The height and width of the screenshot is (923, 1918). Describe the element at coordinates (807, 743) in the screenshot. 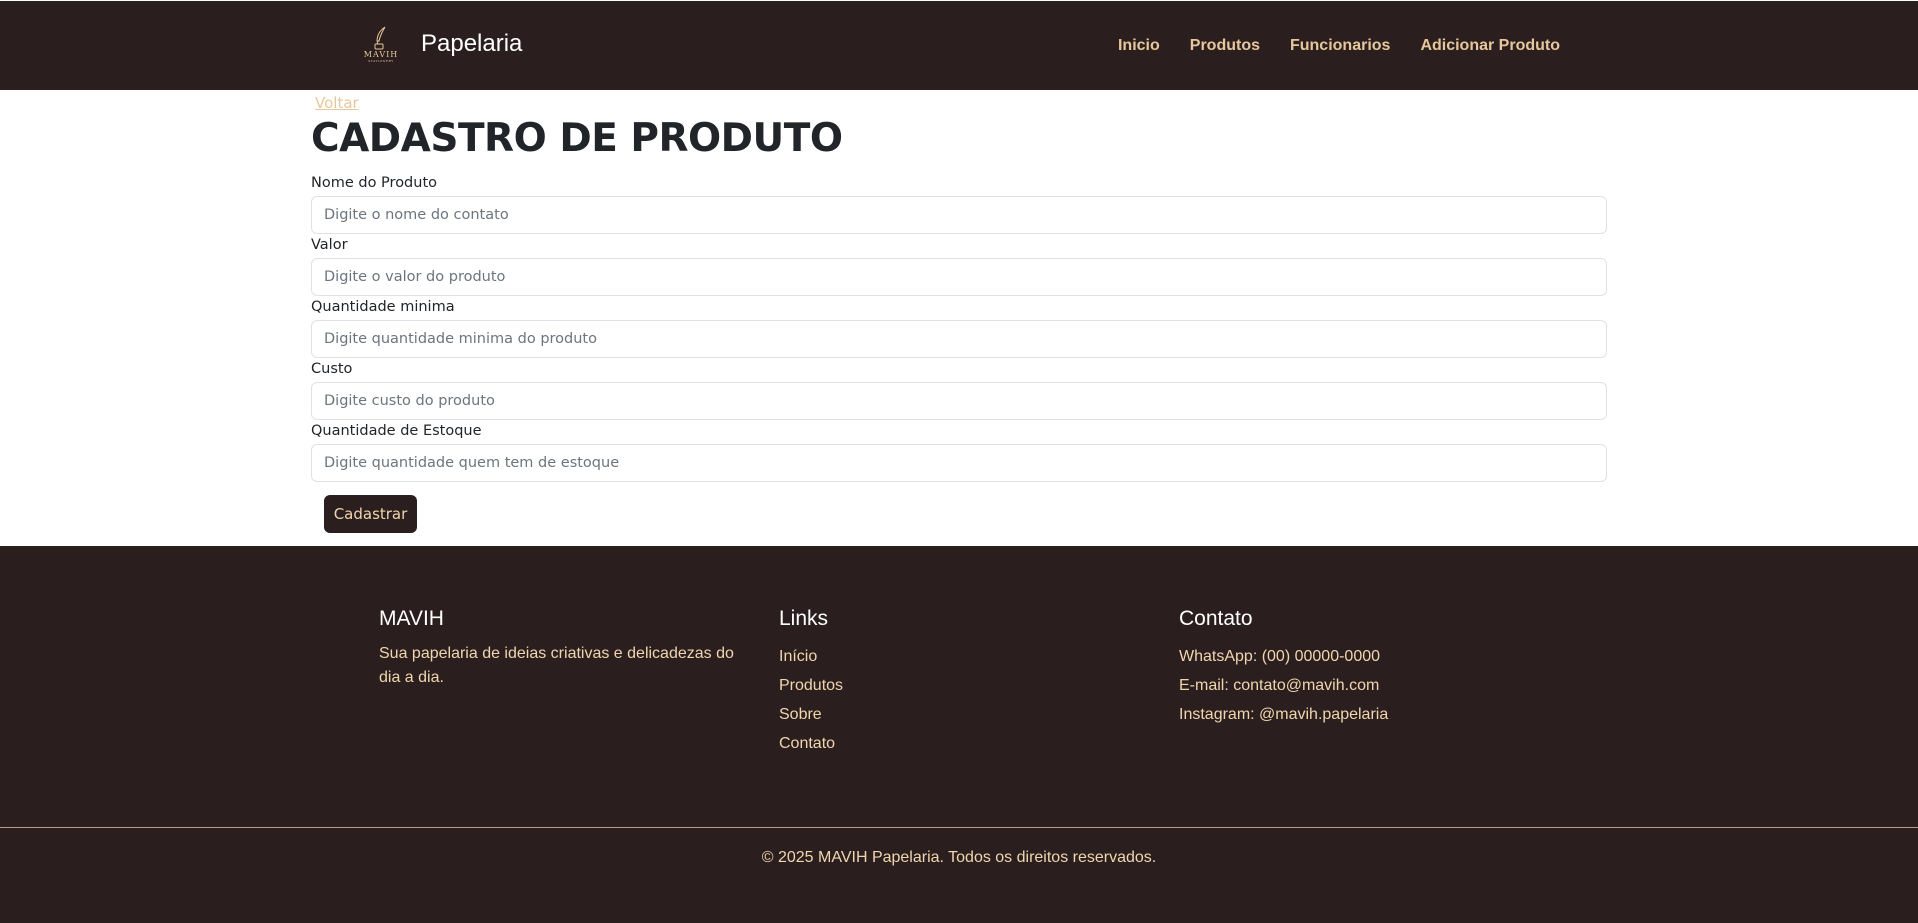

I see `footer-link-contato: Contato` at that location.